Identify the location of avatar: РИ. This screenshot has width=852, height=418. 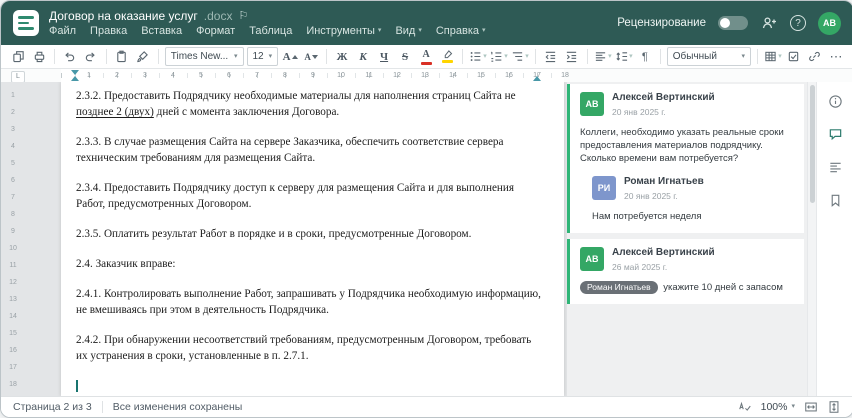
(604, 188).